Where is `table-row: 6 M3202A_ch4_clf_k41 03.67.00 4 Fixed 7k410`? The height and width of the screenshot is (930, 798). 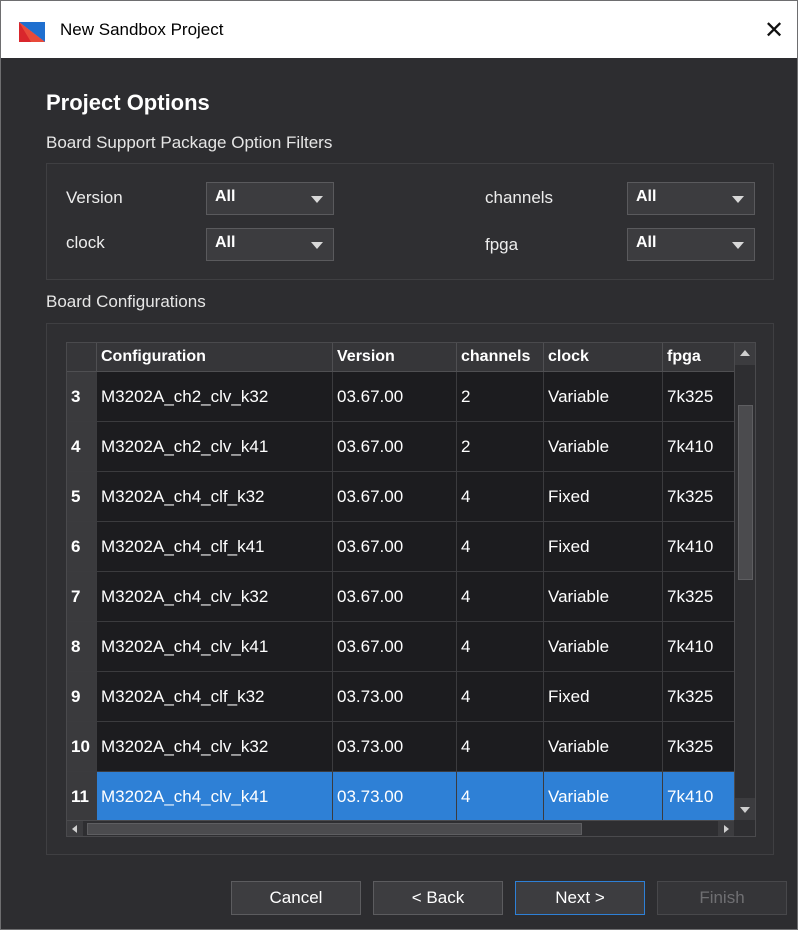 table-row: 6 M3202A_ch4_clf_k41 03.67.00 4 Fixed 7k410 is located at coordinates (400, 547).